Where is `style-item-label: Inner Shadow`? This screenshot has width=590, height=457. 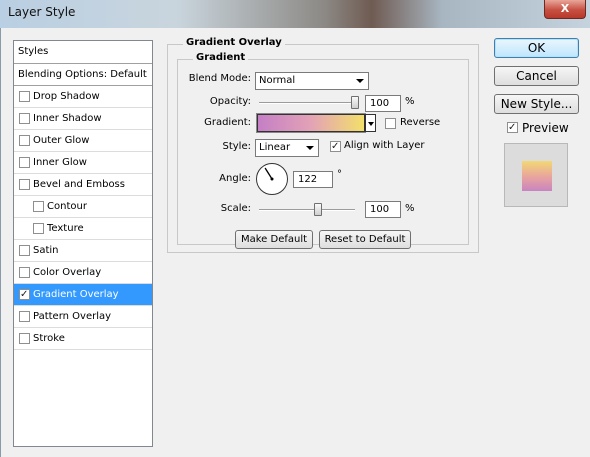 style-item-label: Inner Shadow is located at coordinates (67, 118).